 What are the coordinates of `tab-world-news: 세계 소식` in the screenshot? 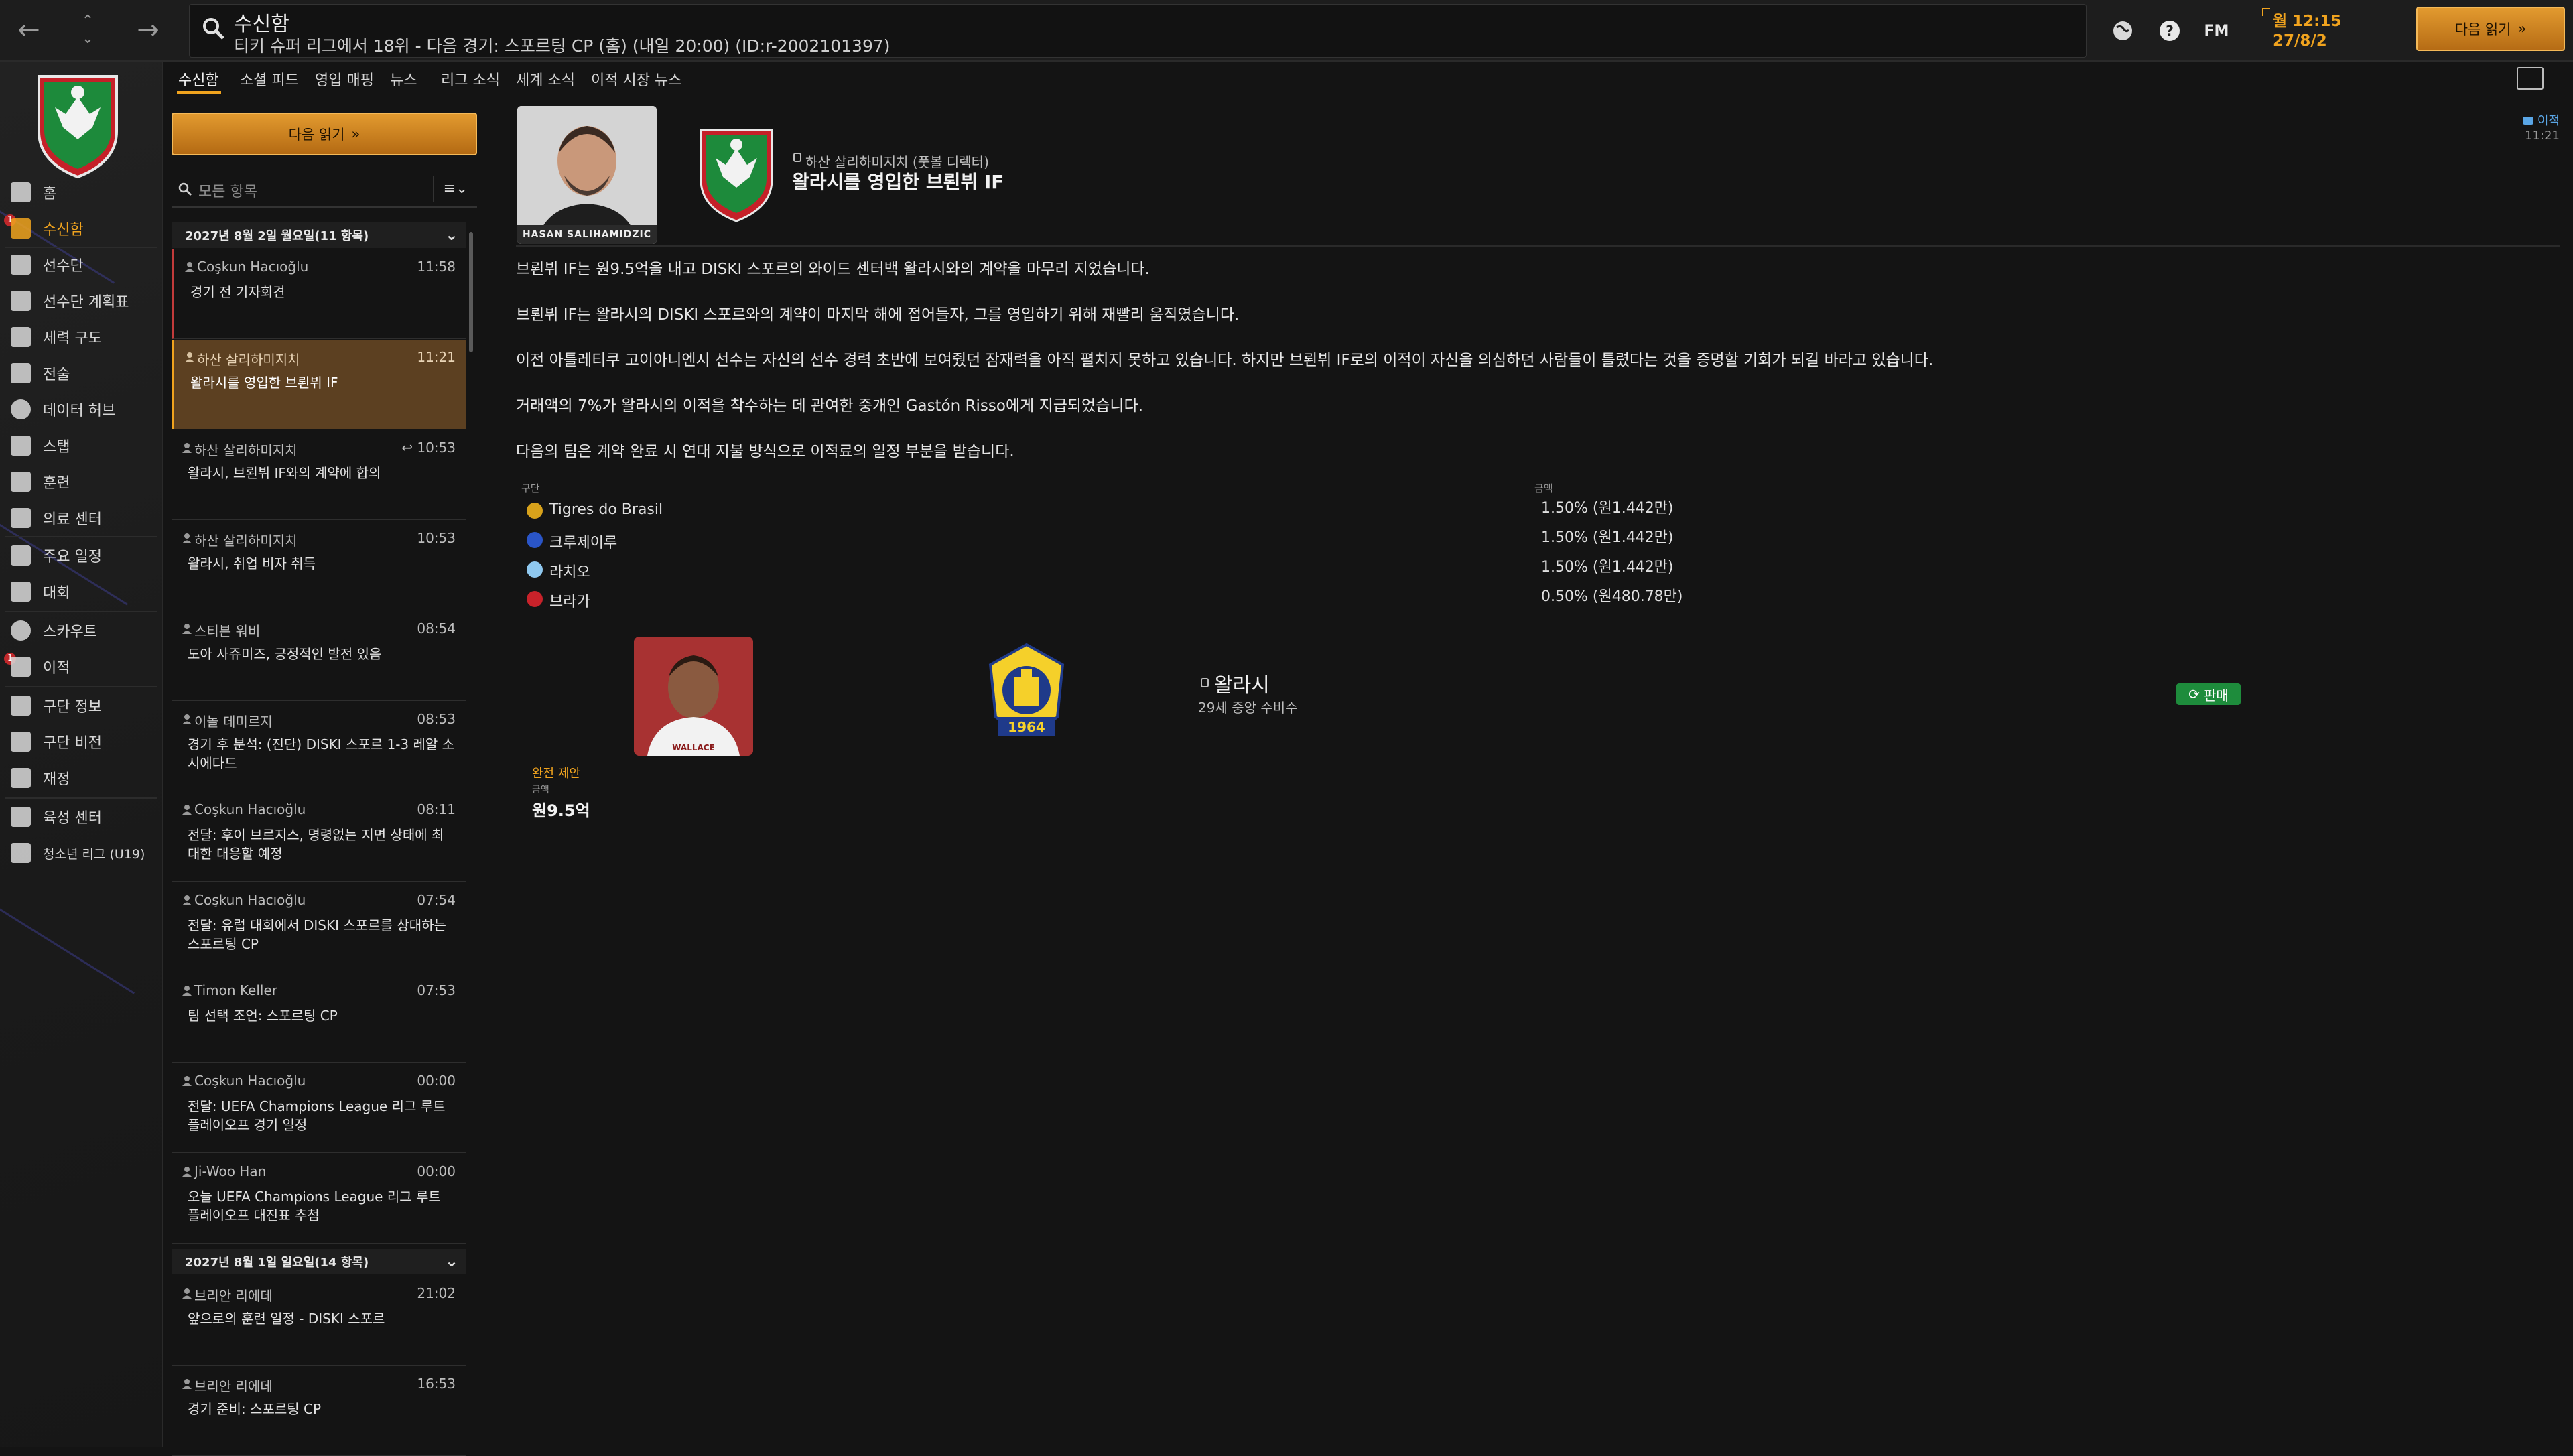 It's located at (545, 79).